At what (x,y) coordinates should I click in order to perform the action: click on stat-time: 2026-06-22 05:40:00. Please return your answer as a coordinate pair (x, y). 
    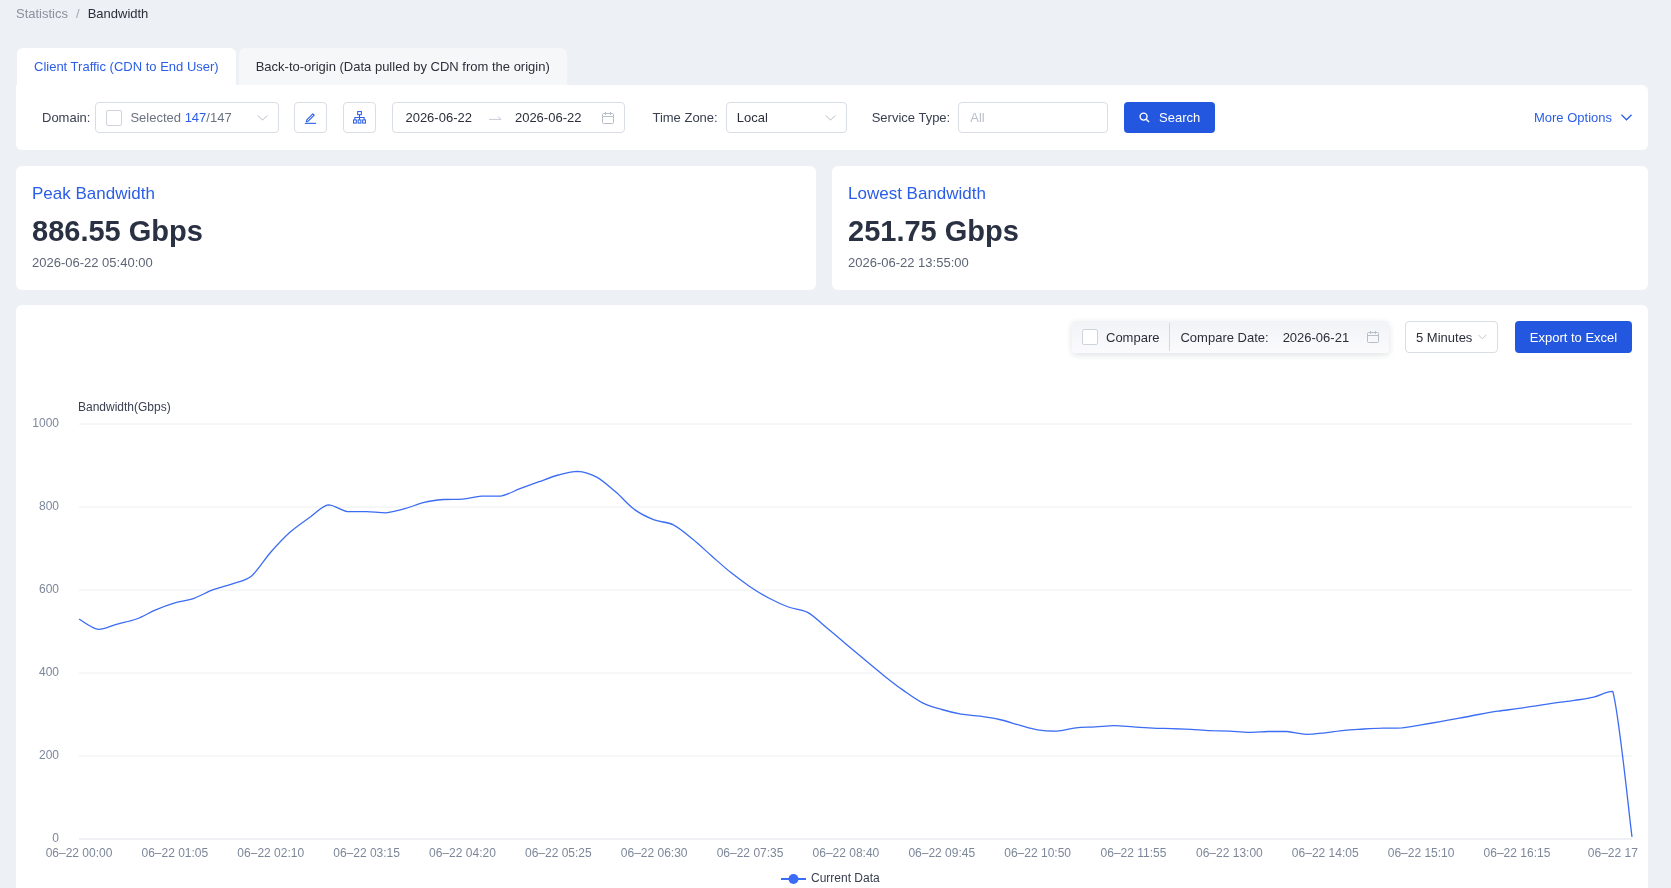
    Looking at the image, I should click on (93, 263).